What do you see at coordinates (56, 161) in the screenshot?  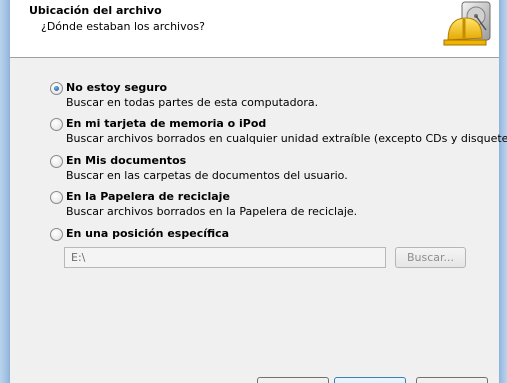 I see `radio-my-documents` at bounding box center [56, 161].